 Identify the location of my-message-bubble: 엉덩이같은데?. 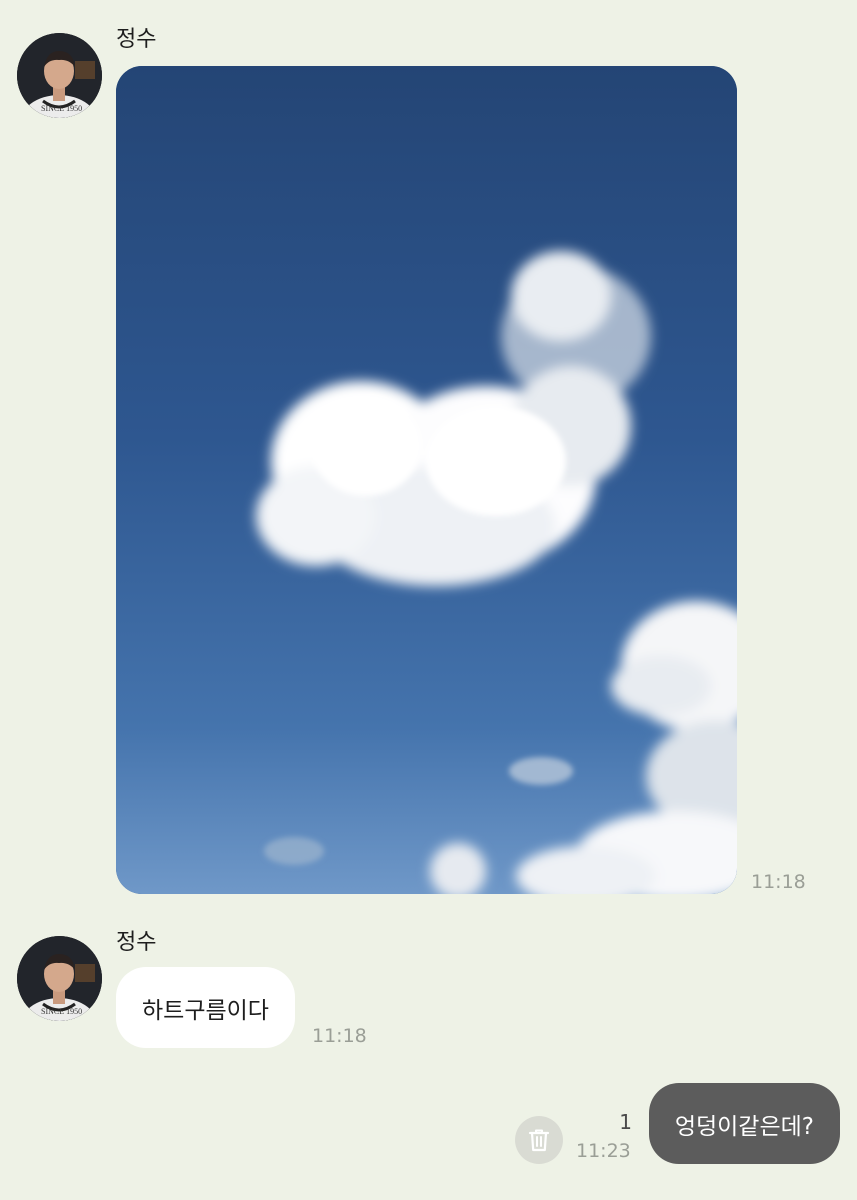
(744, 1123).